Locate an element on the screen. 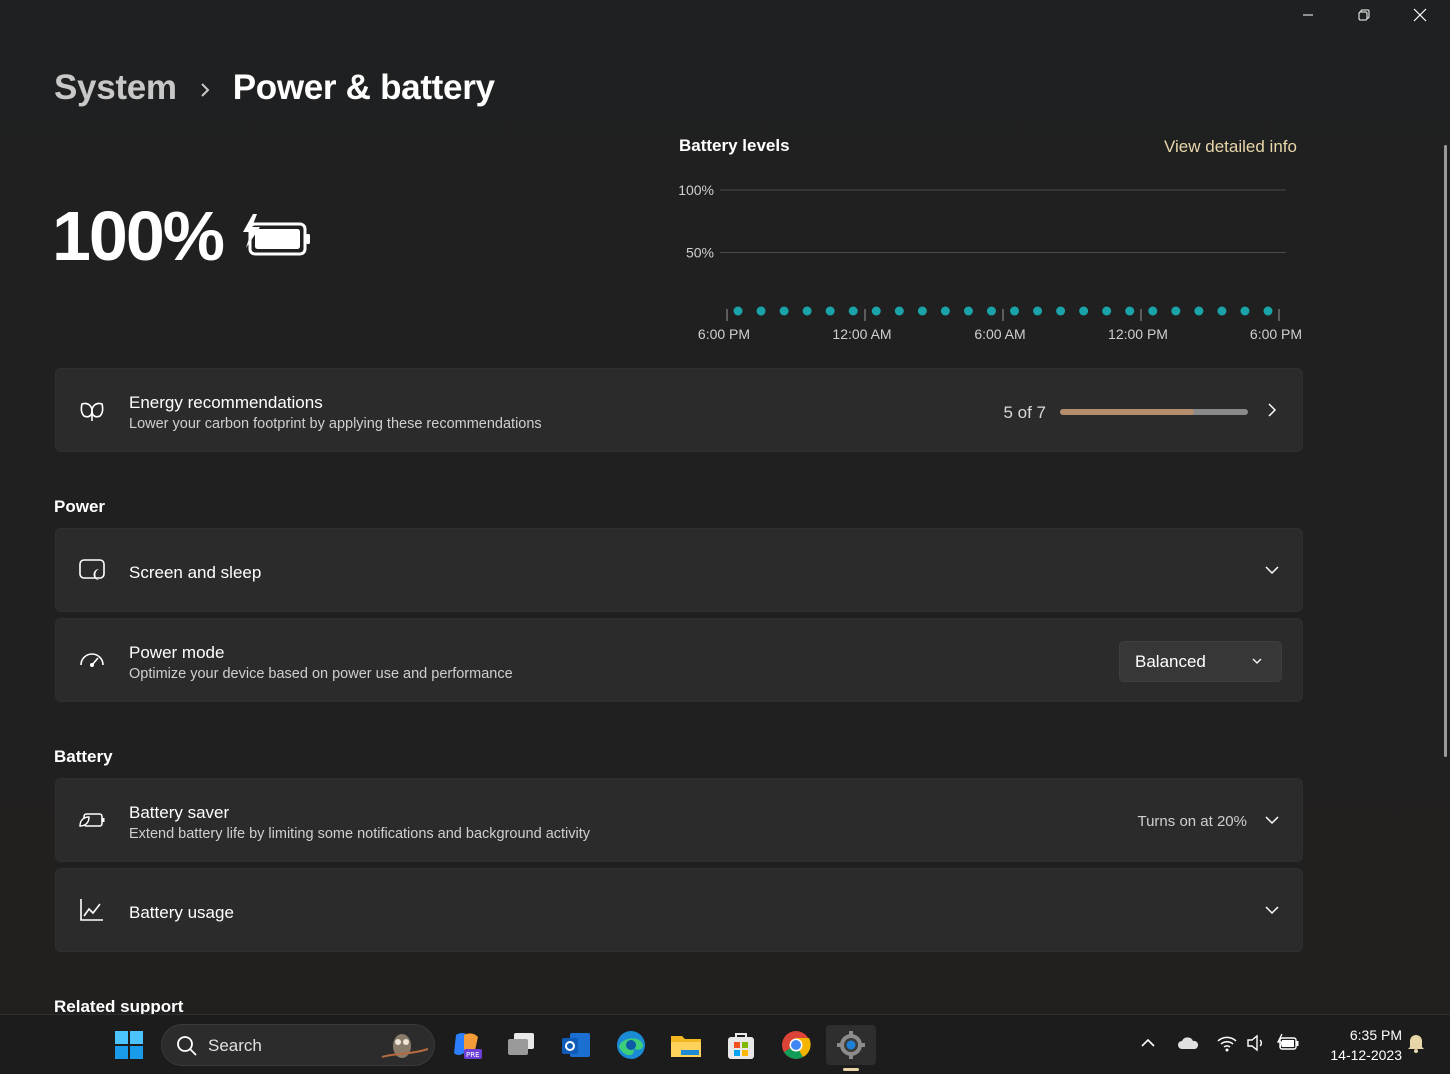 The height and width of the screenshot is (1074, 1450). chevron-up-icon is located at coordinates (1148, 1043).